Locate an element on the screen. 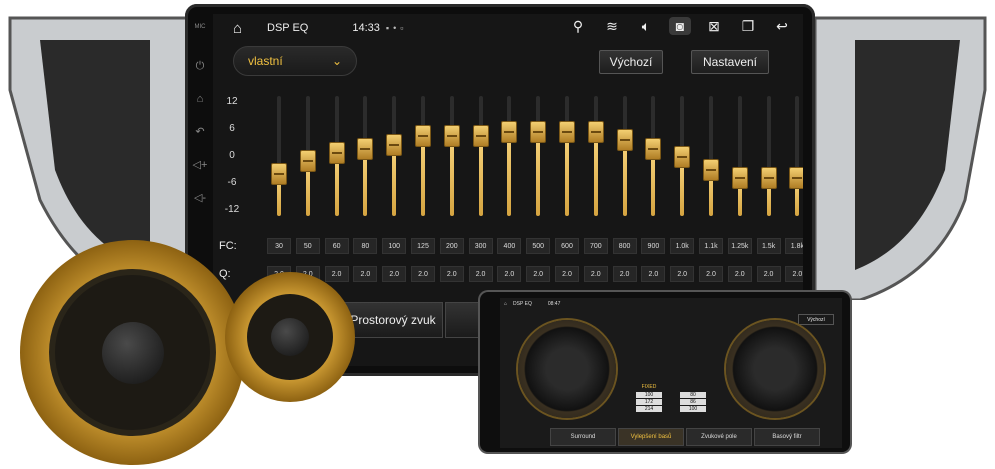  fc-cell: 1.0k is located at coordinates (682, 246).